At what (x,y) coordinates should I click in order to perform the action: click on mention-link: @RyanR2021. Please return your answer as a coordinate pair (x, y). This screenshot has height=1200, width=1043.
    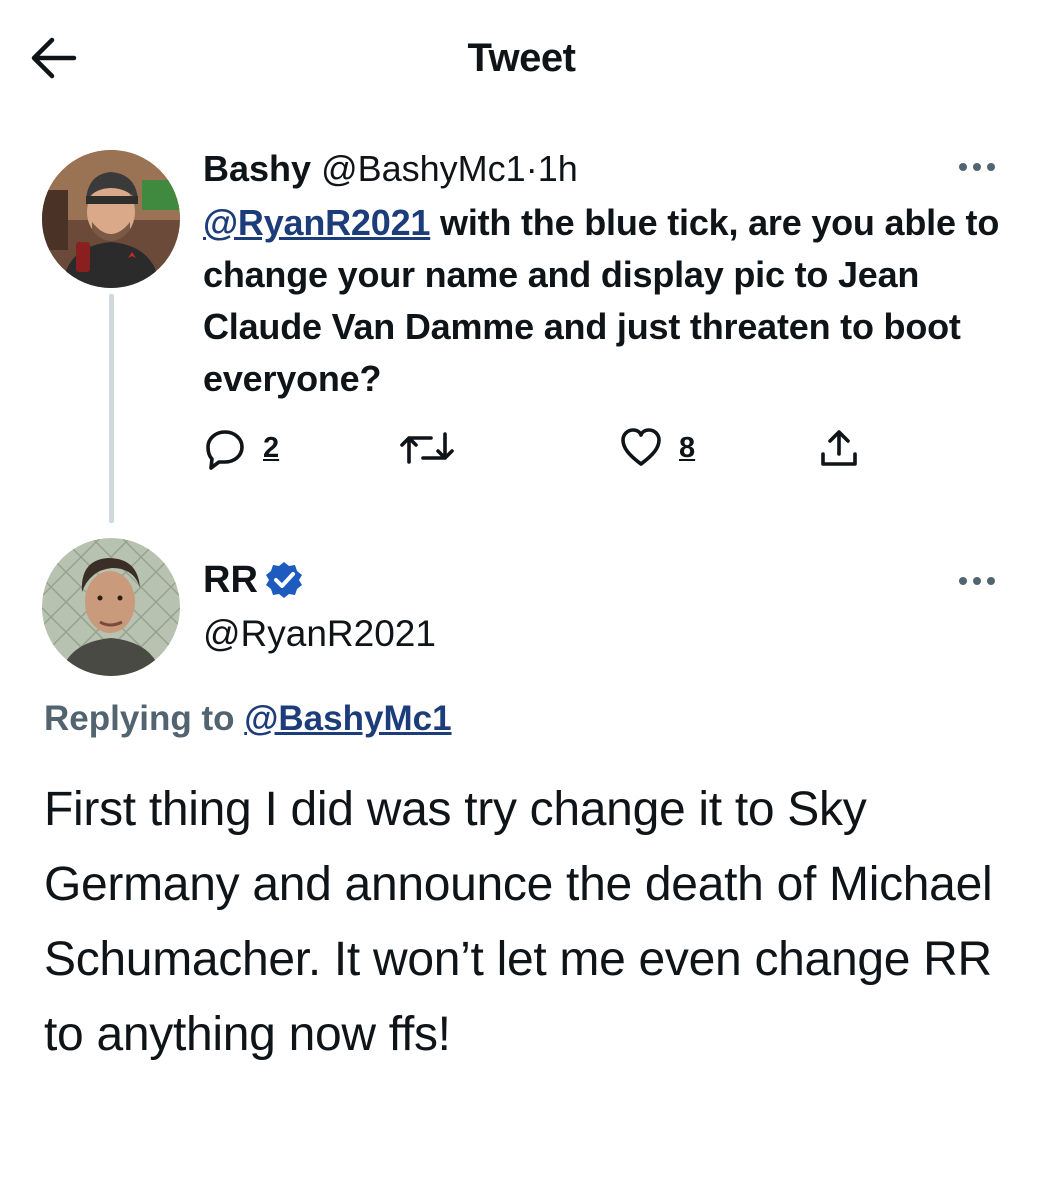
    Looking at the image, I should click on (316, 222).